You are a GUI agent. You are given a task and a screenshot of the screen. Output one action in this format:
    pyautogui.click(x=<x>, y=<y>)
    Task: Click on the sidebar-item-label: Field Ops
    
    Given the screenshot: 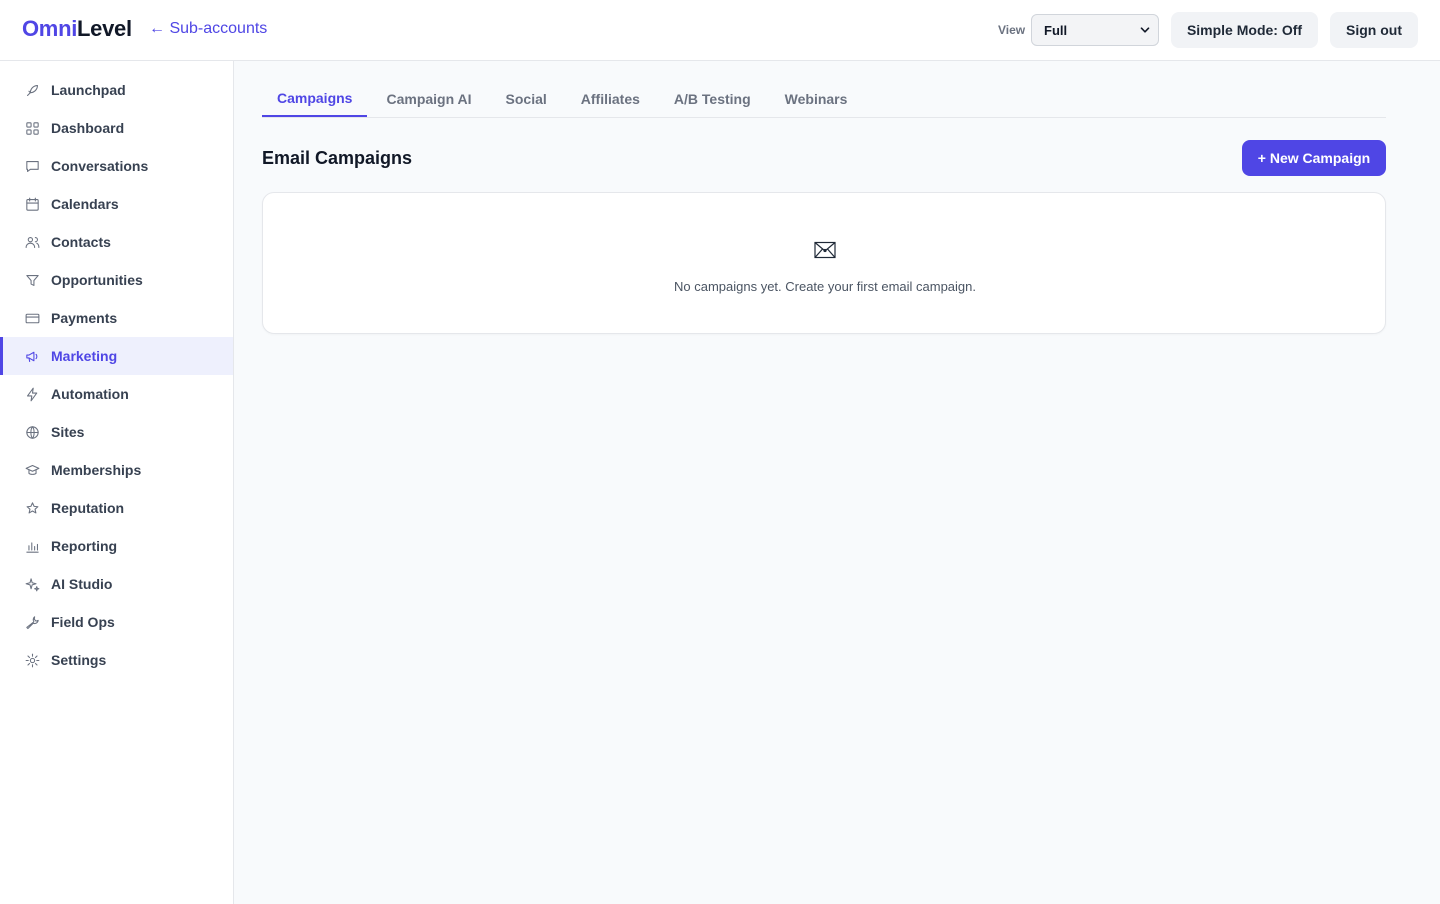 What is the action you would take?
    pyautogui.click(x=83, y=622)
    